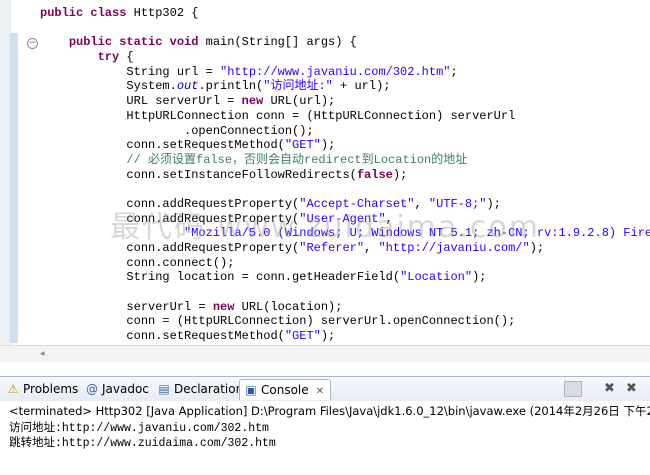 The image size is (650, 475). Describe the element at coordinates (254, 159) in the screenshot. I see `code-token: // 必须设置false，否则会自动redirect到Location的地址` at that location.